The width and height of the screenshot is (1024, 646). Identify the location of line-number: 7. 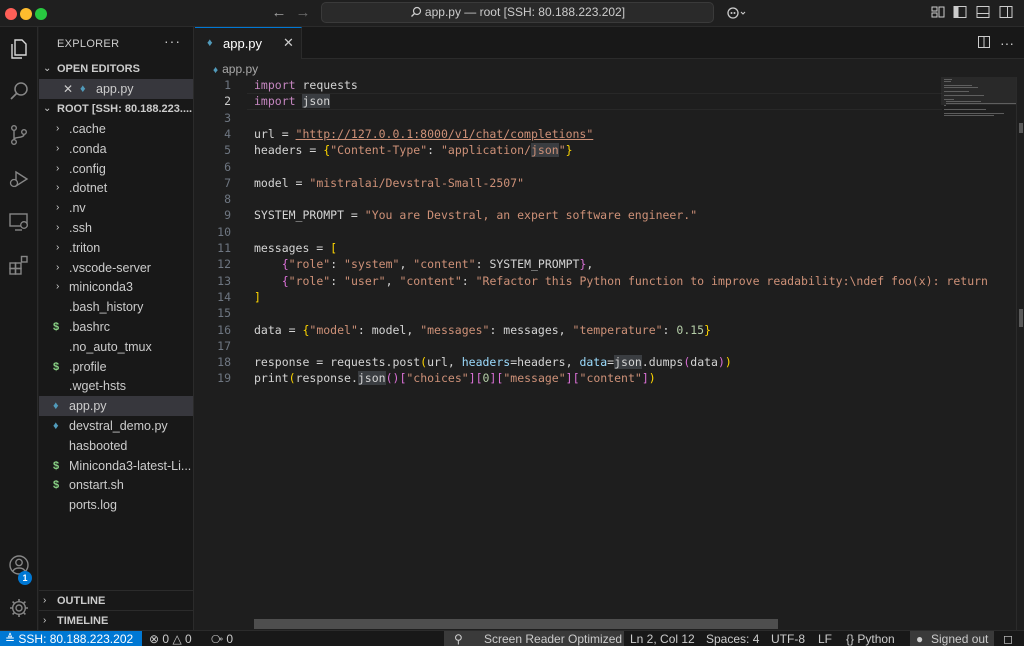
(227, 182).